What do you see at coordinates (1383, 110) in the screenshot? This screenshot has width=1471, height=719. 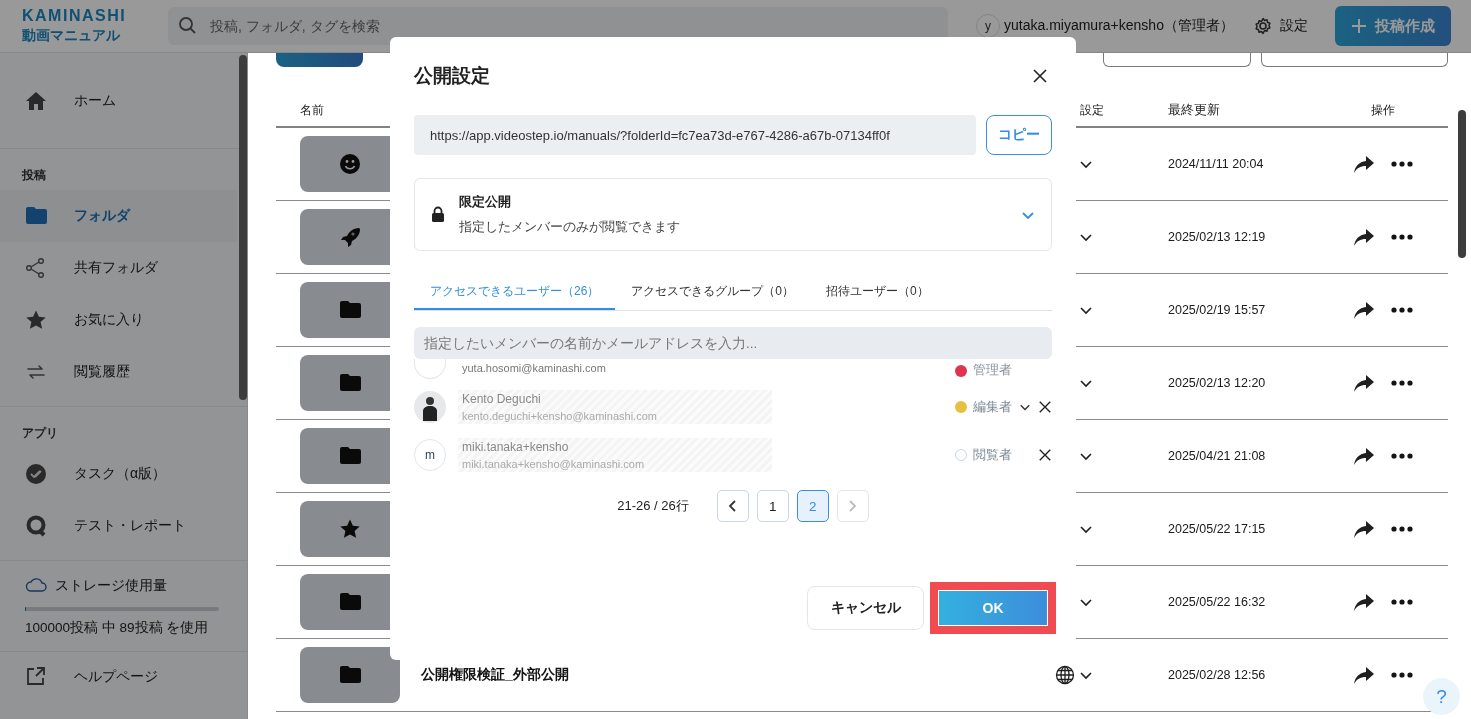 I see `column-header: 操作` at bounding box center [1383, 110].